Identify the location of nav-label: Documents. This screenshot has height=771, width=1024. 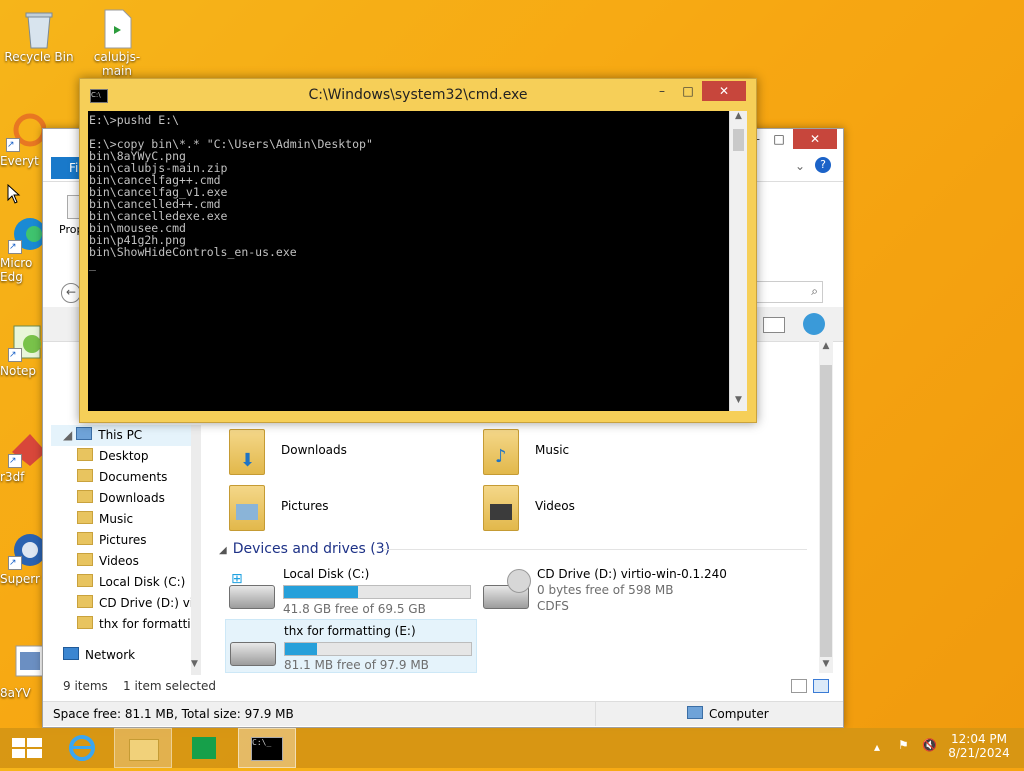
(133, 477).